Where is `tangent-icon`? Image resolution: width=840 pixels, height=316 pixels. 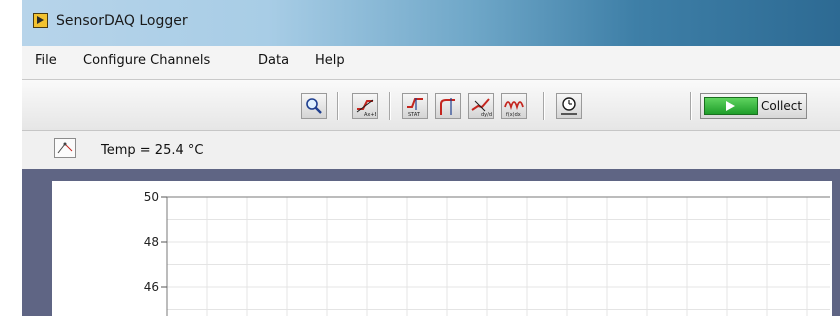 tangent-icon is located at coordinates (447, 106).